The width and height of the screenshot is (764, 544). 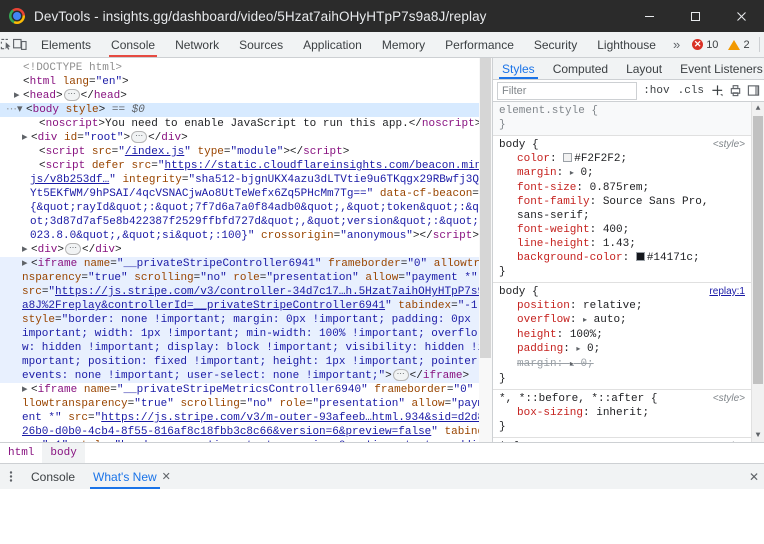 I want to click on device-toolbar-icon, so click(x=20, y=44).